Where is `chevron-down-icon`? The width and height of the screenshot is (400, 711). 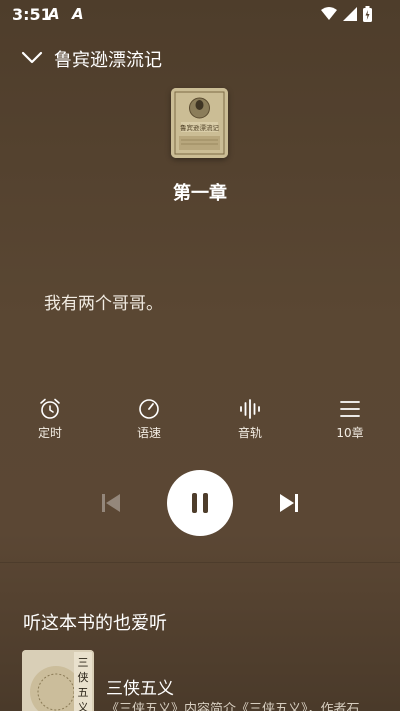 chevron-down-icon is located at coordinates (32, 57).